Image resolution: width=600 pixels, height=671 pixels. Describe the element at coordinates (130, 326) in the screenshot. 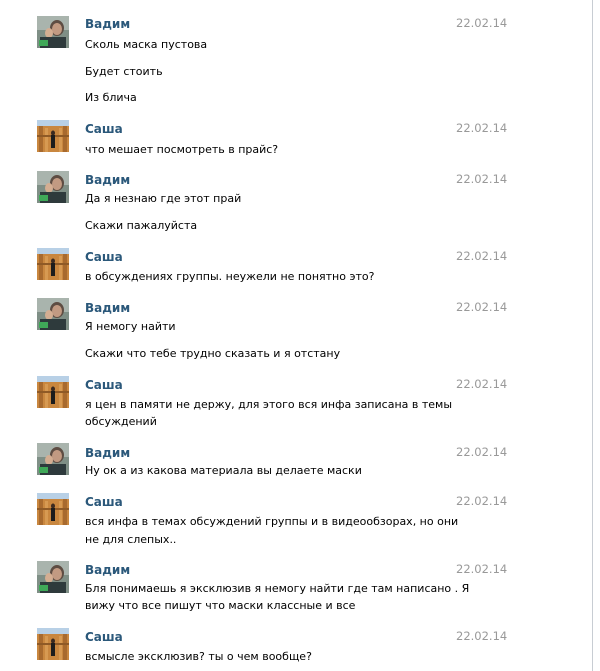

I see `message-text: Я немогу найти` at that location.